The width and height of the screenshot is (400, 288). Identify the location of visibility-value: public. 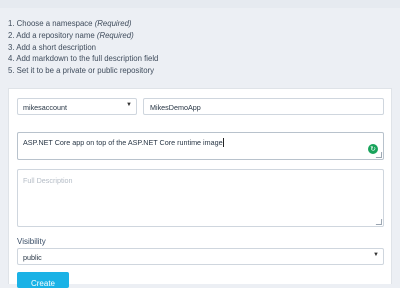
(32, 257).